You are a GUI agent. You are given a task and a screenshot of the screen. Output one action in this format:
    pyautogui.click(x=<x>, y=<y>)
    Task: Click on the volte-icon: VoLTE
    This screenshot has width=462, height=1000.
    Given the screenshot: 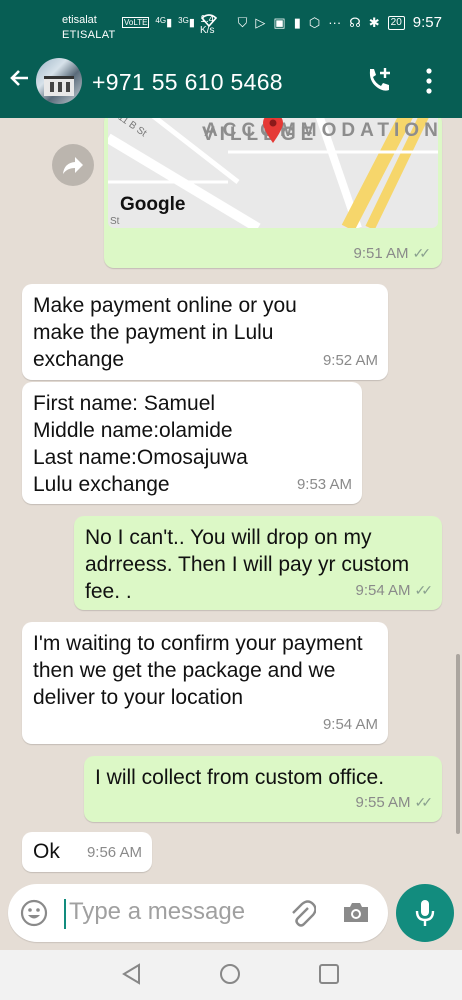 What is the action you would take?
    pyautogui.click(x=136, y=22)
    